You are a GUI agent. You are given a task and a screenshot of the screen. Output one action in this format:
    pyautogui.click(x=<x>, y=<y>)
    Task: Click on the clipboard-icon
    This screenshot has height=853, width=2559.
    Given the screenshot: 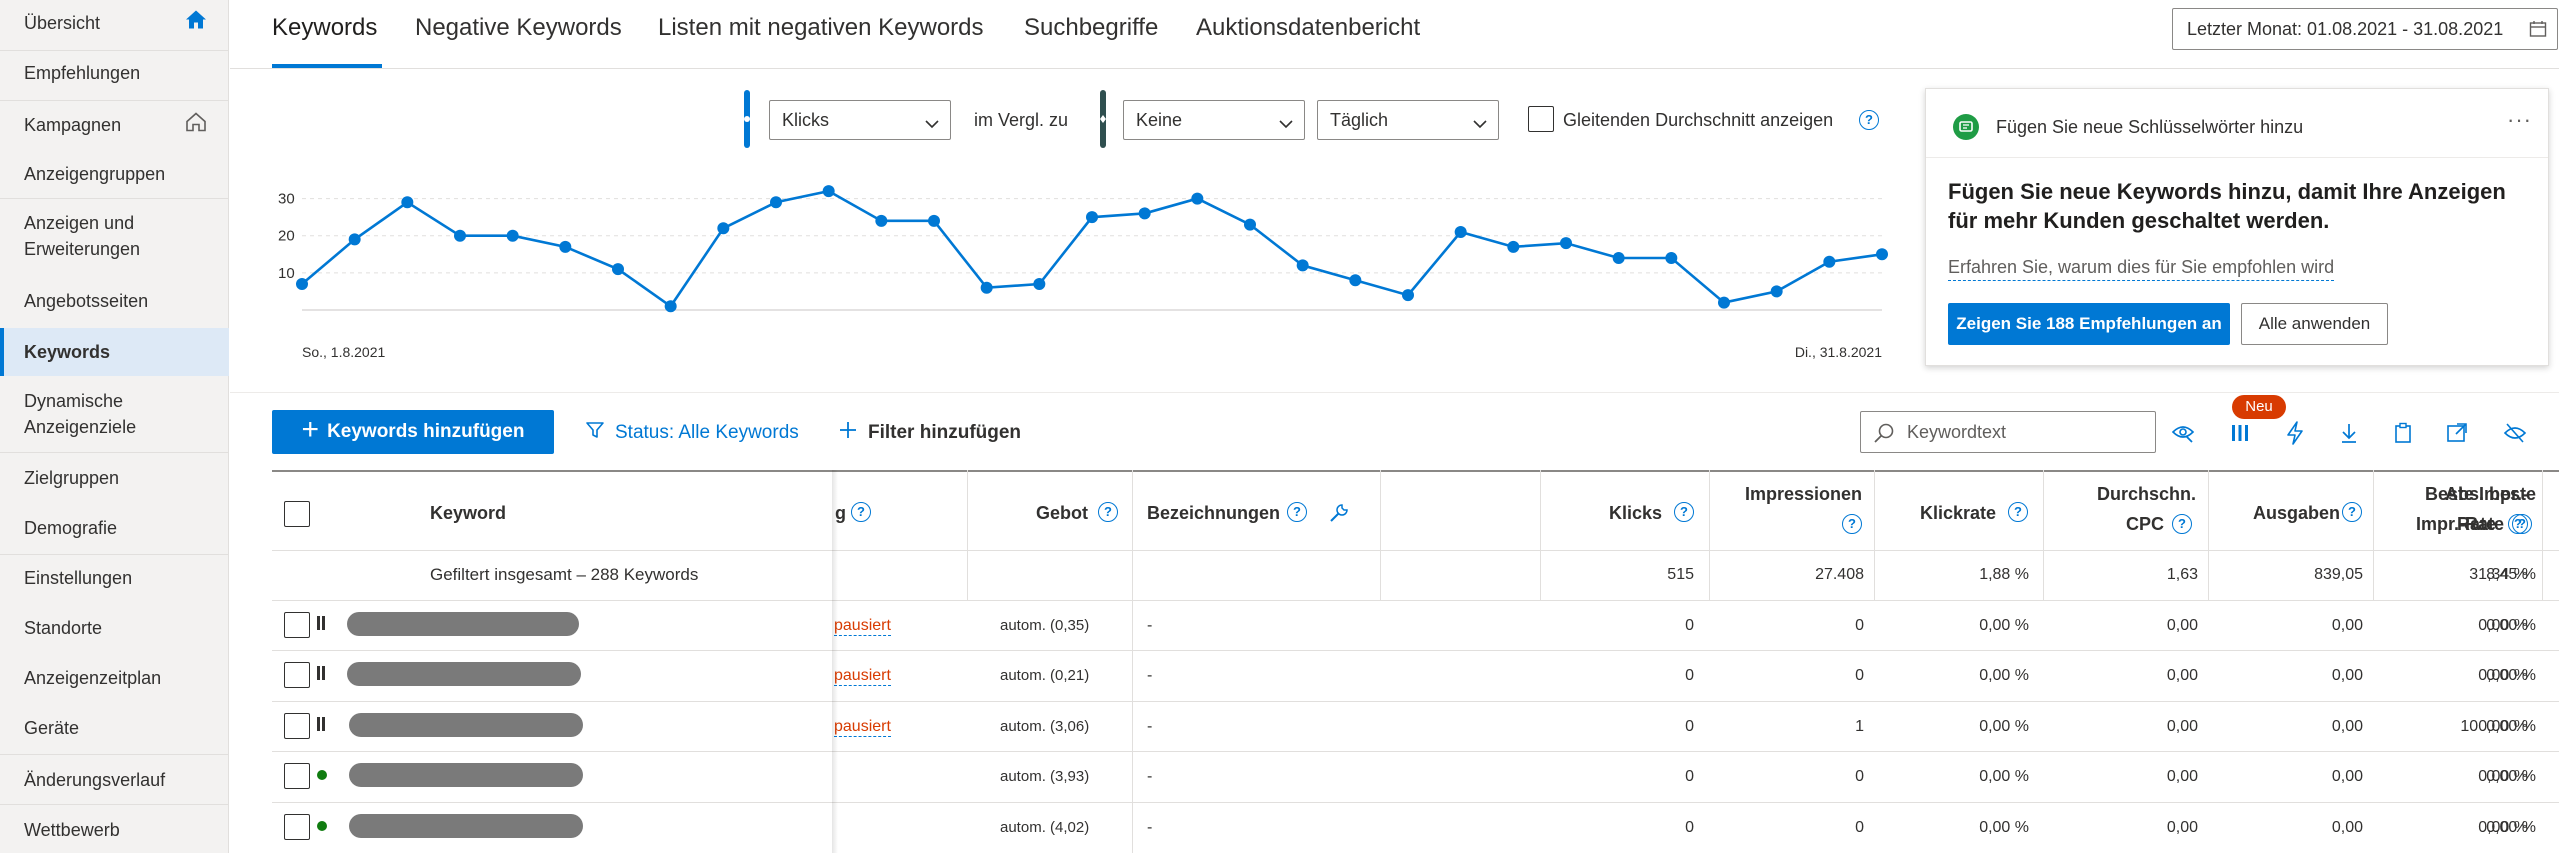 What is the action you would take?
    pyautogui.click(x=2403, y=433)
    